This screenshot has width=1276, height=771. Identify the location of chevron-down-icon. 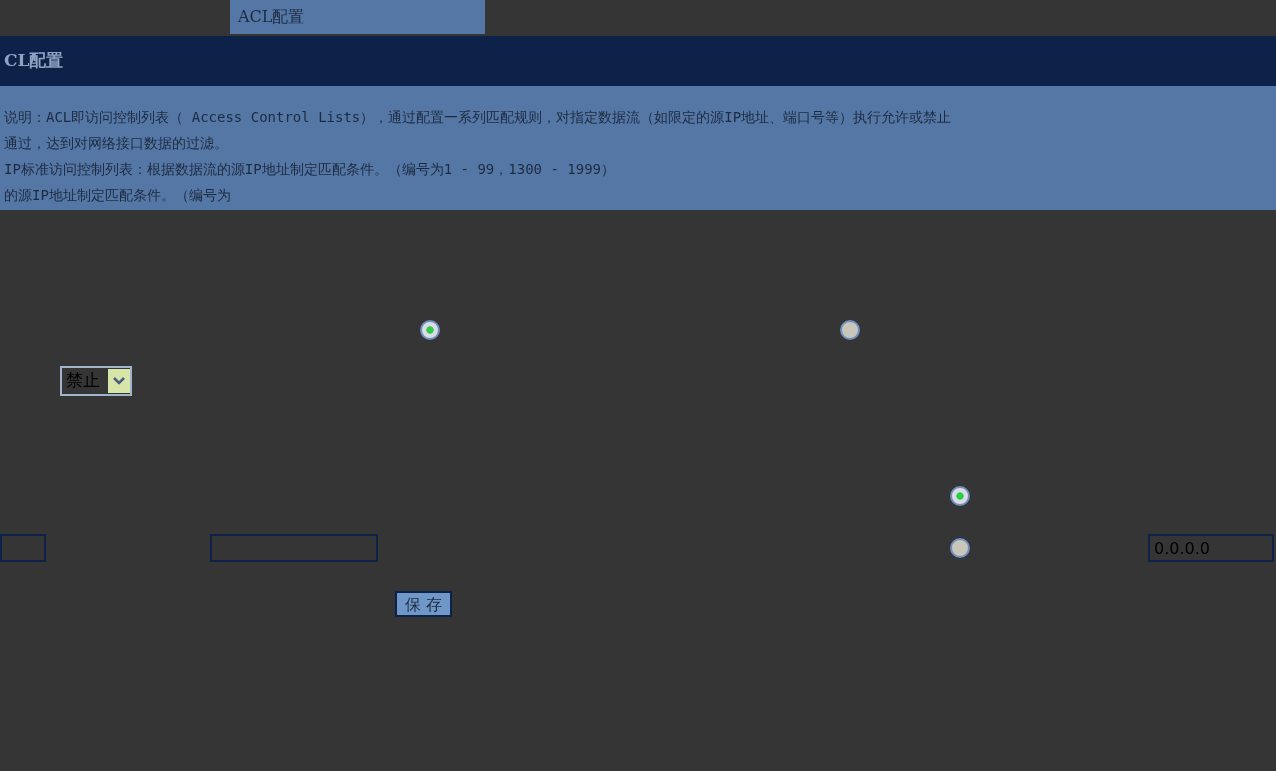
(119, 381).